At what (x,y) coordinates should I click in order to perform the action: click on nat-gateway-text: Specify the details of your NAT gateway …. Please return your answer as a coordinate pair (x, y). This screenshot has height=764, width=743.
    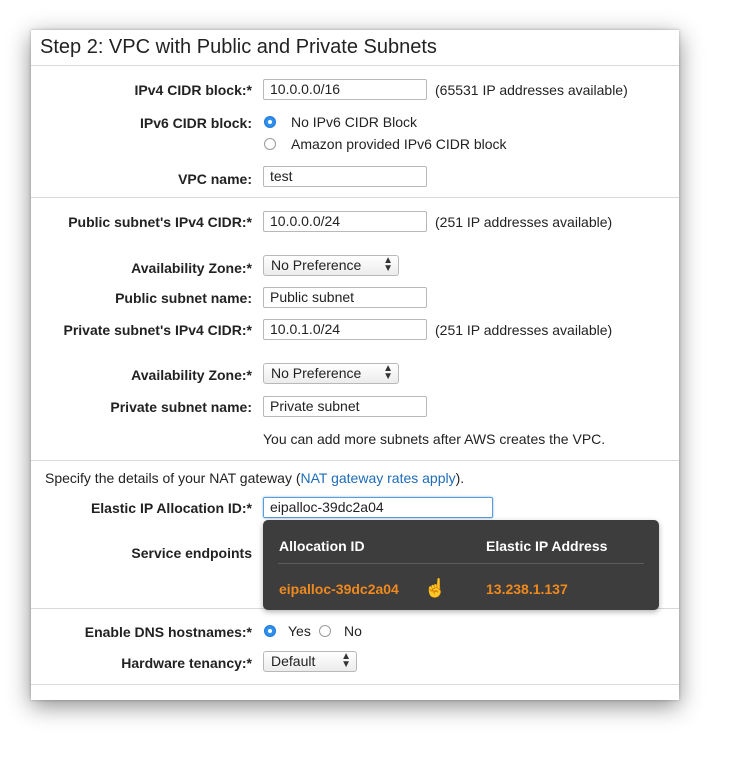
    Looking at the image, I should click on (254, 478).